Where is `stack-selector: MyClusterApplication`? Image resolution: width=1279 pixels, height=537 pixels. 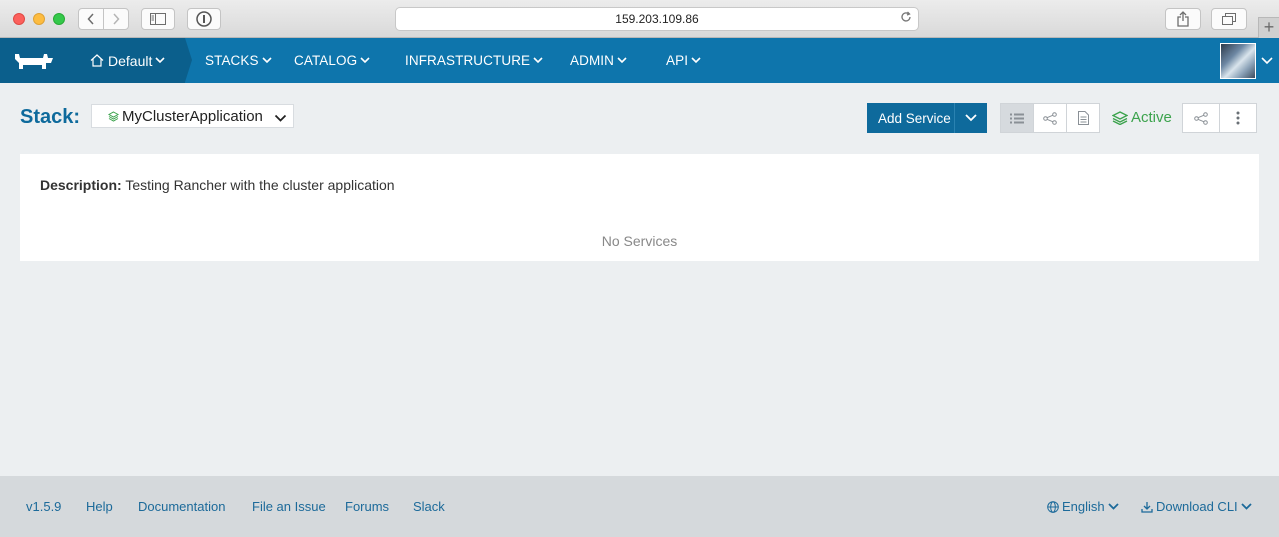 stack-selector: MyClusterApplication is located at coordinates (192, 116).